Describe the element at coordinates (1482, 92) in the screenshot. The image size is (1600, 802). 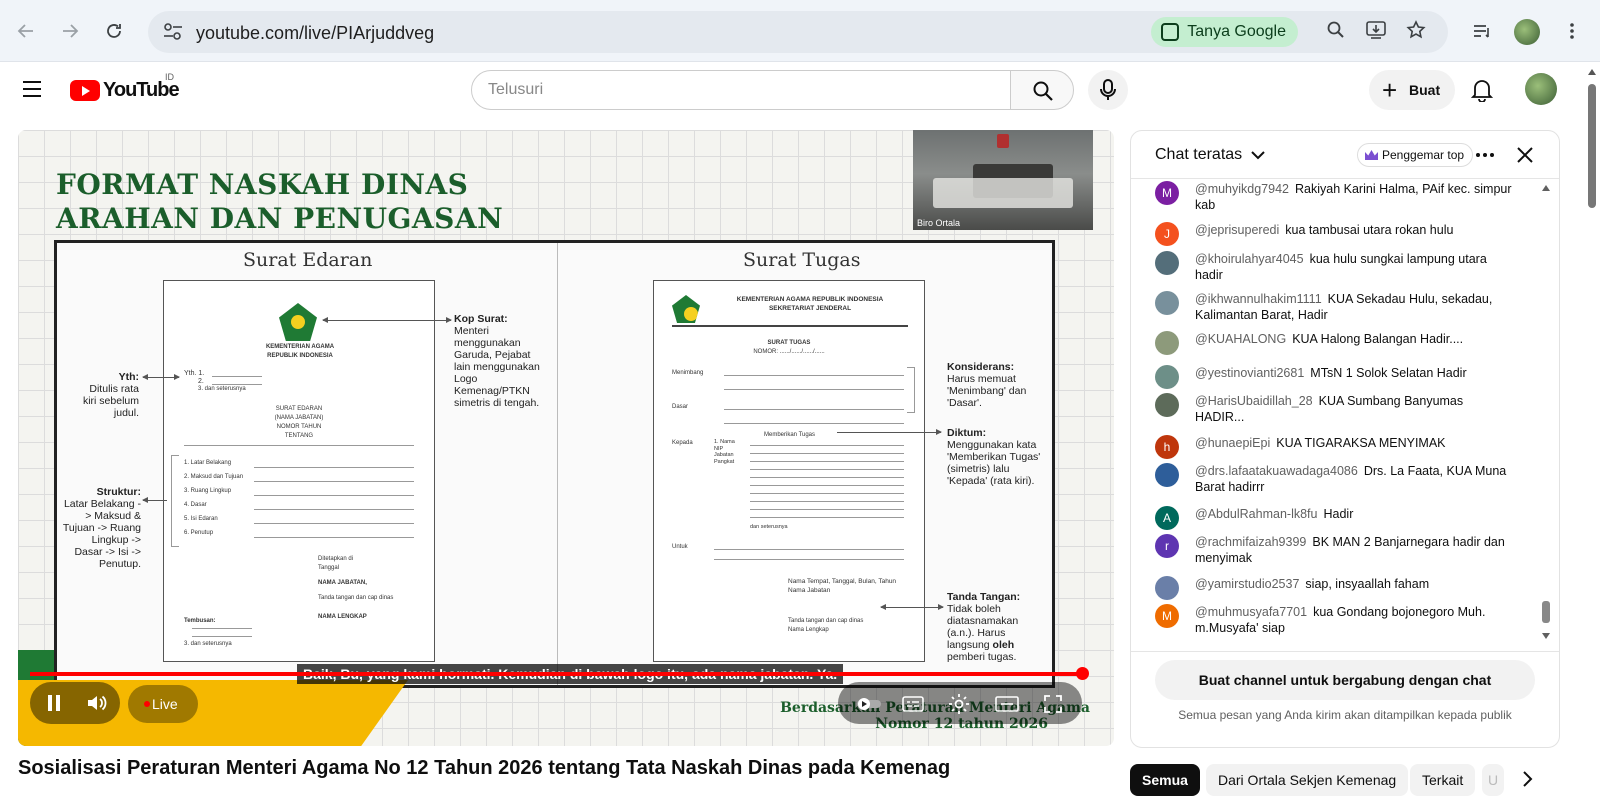
I see `notifications-bell-icon` at that location.